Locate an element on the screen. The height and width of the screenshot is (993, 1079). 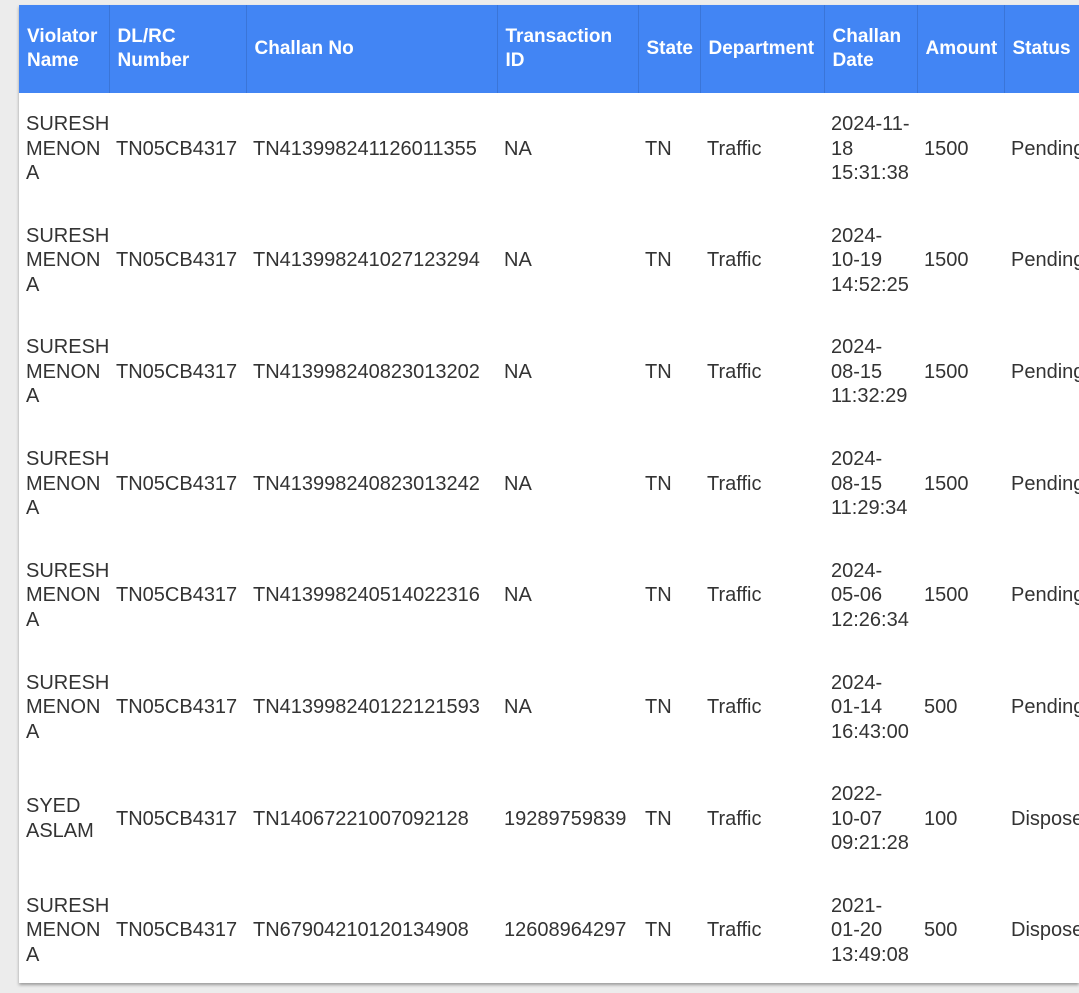
column-header-status: Status is located at coordinates (1041, 49).